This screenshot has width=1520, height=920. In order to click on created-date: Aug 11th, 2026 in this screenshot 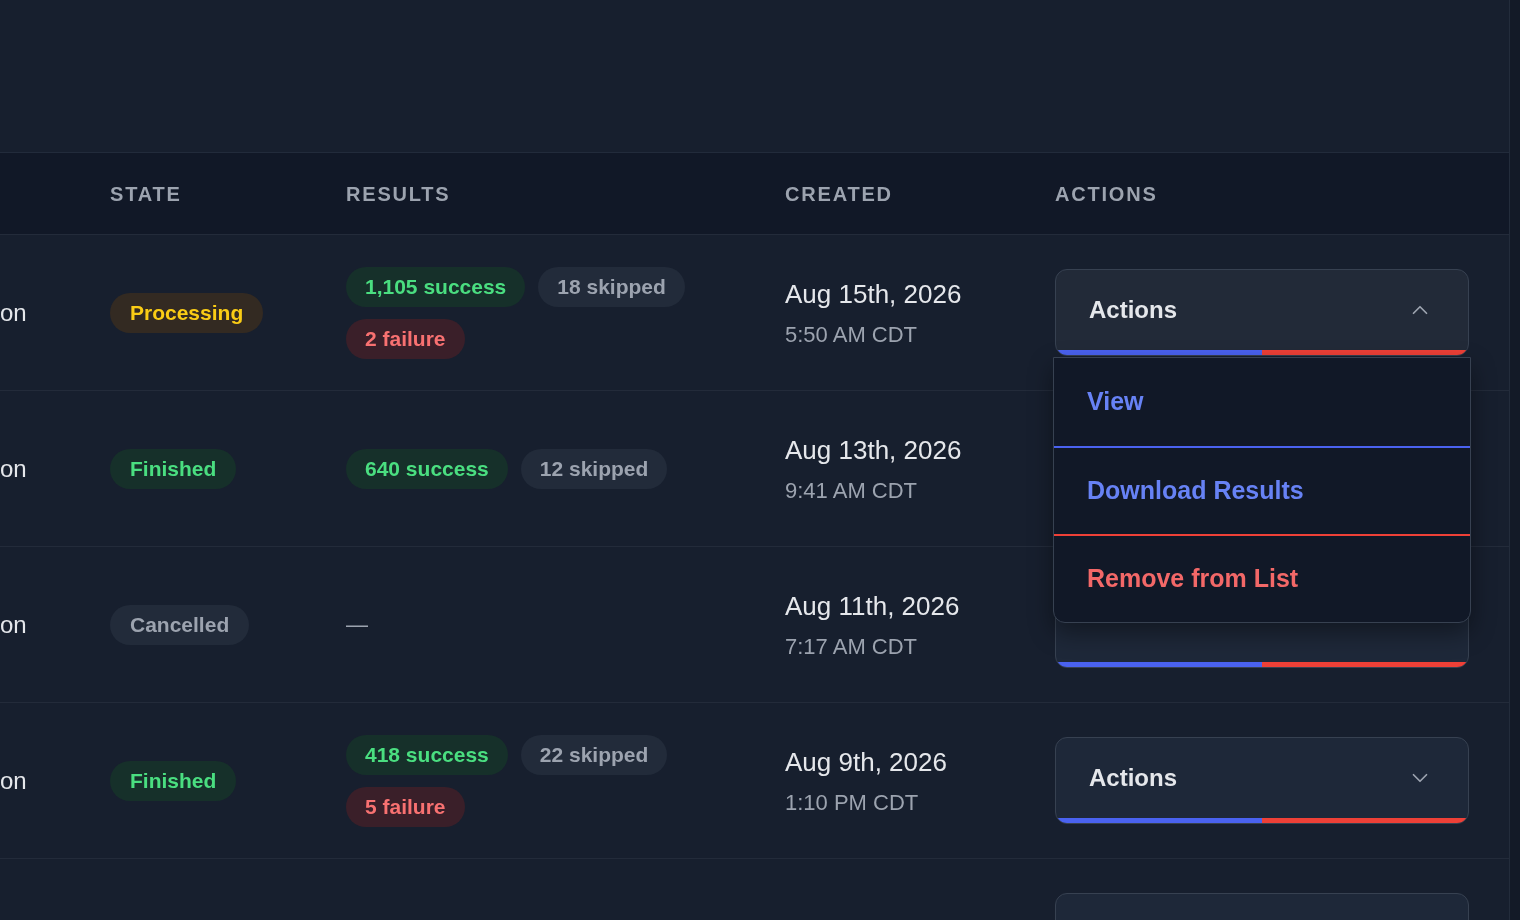, I will do `click(873, 606)`.